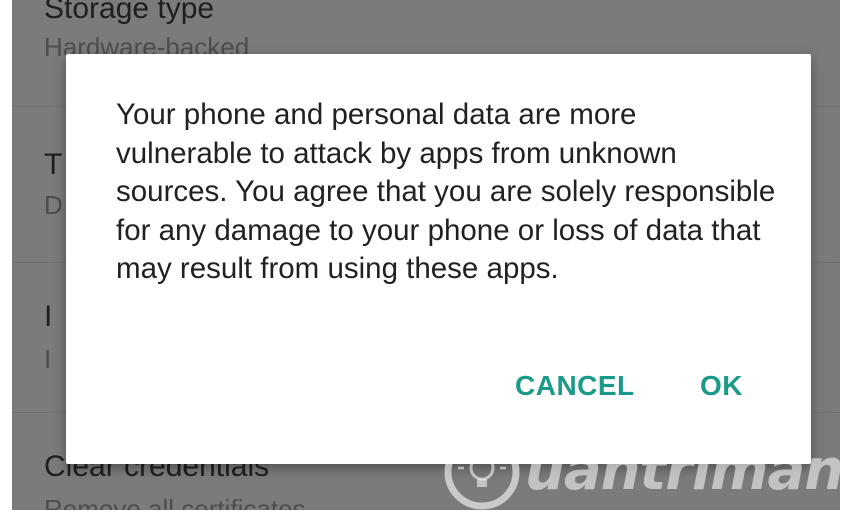 Image resolution: width=852 pixels, height=515 pixels. What do you see at coordinates (175, 502) in the screenshot?
I see `pref-summary: Remove all certificates` at bounding box center [175, 502].